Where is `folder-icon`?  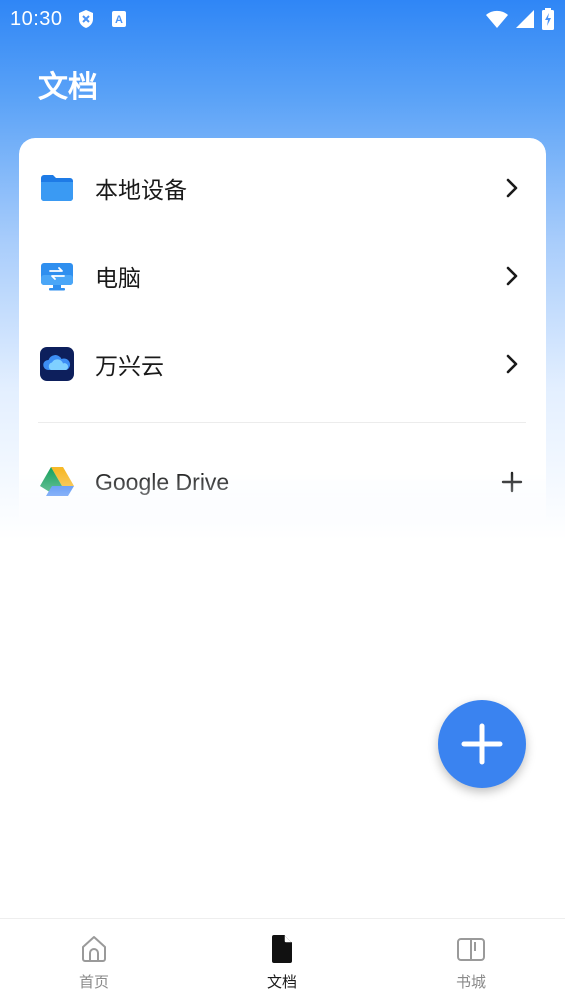
folder-icon is located at coordinates (57, 188).